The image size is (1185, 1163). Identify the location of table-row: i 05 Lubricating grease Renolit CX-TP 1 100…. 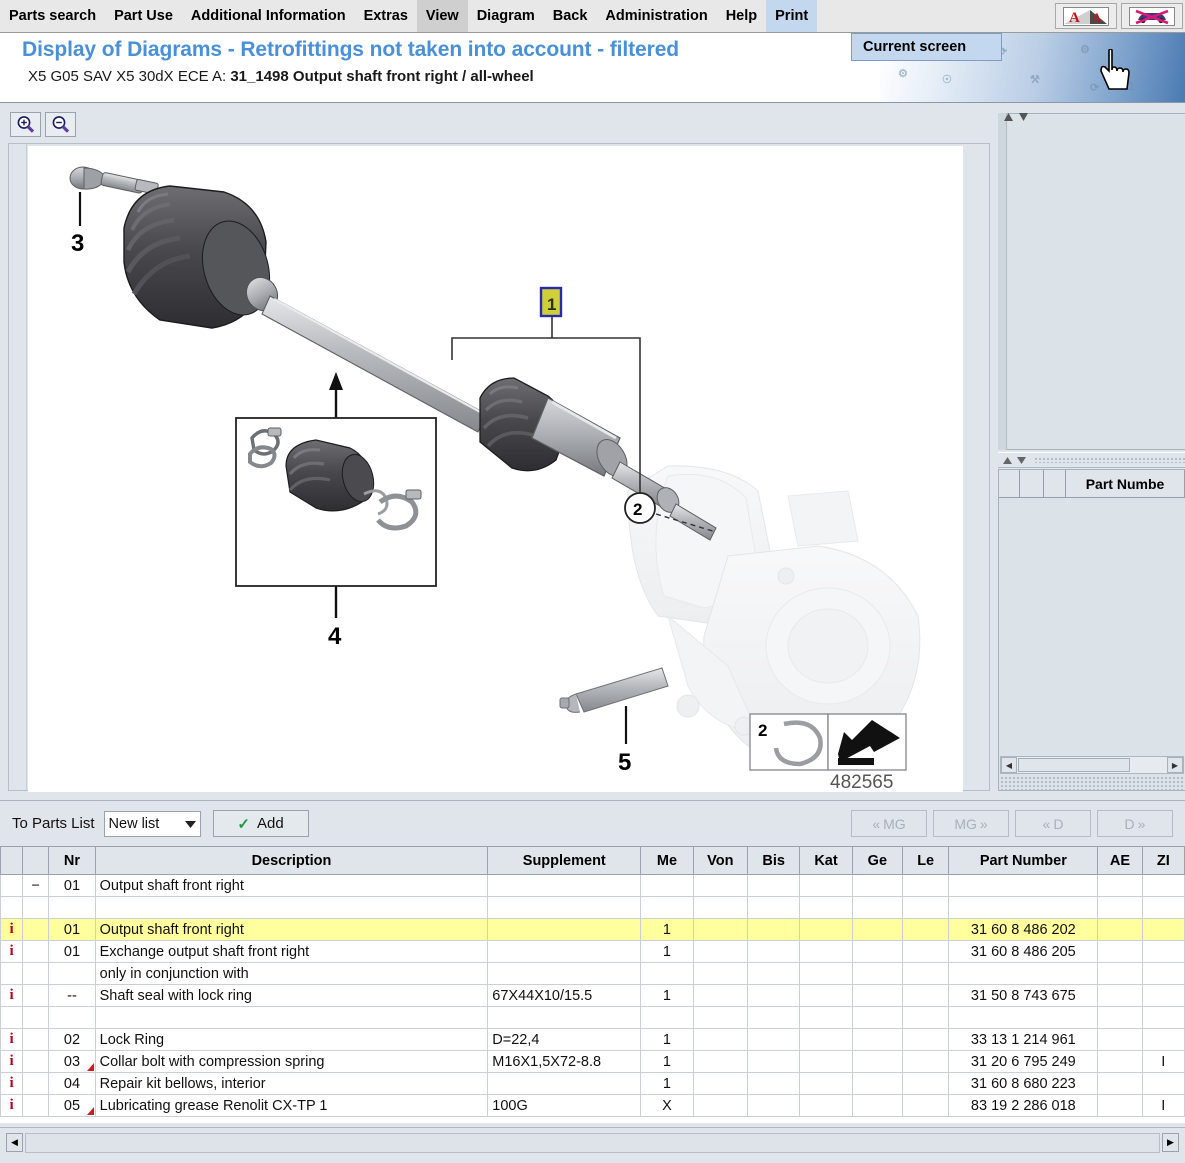
(592, 1105).